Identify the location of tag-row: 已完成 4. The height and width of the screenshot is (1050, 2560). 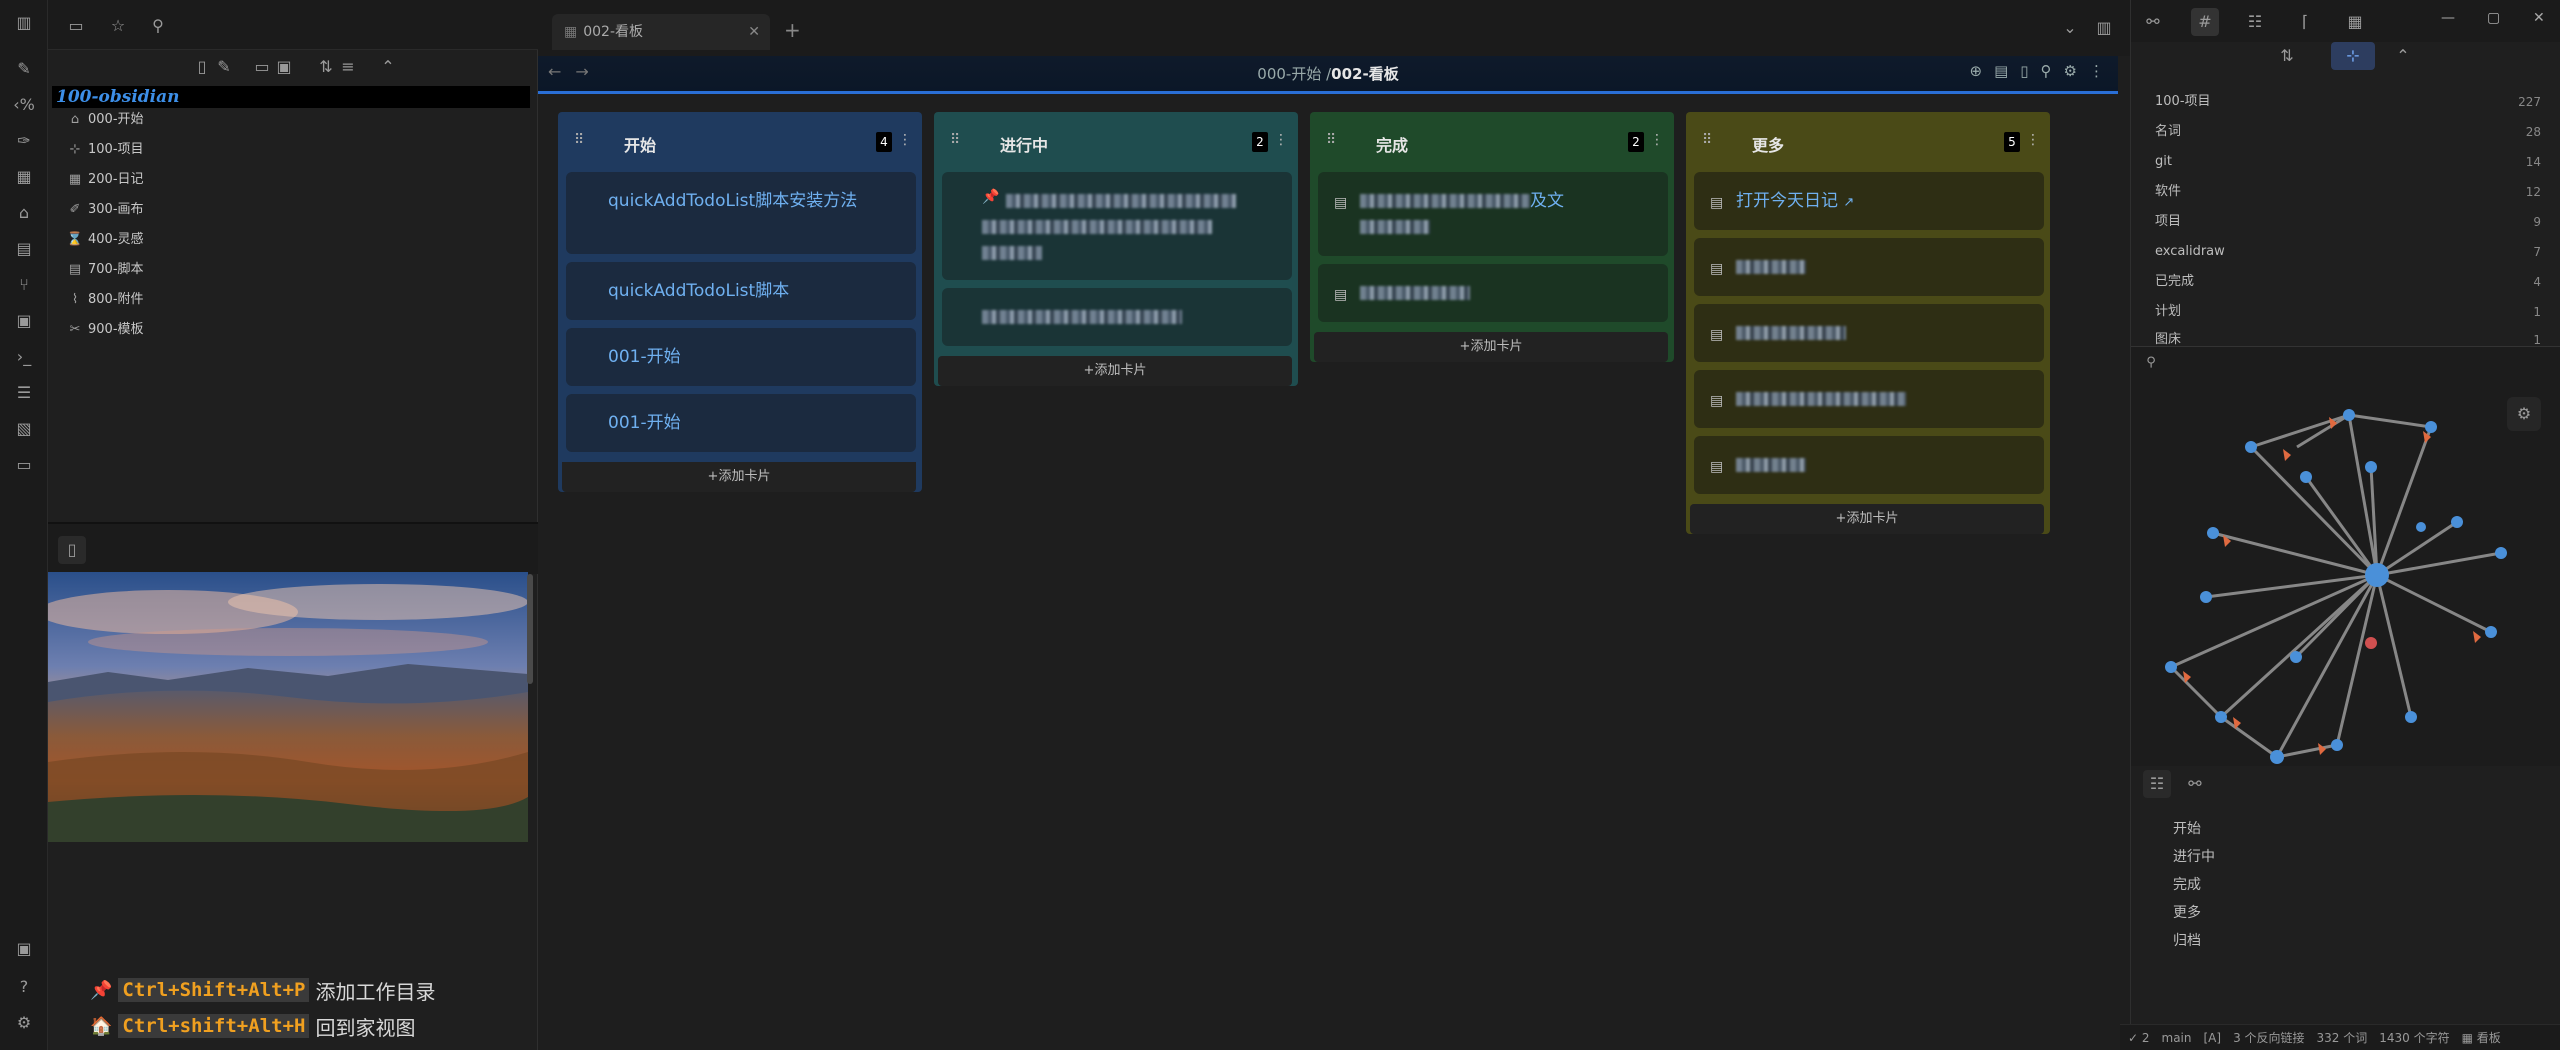
(2348, 282).